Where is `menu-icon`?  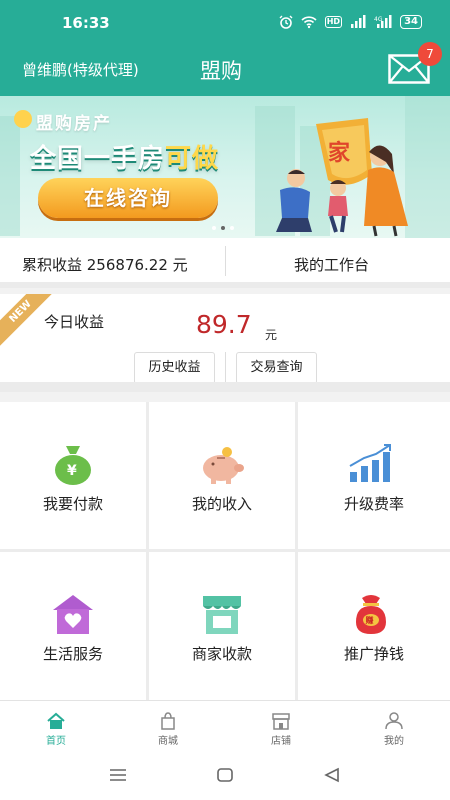
menu-icon is located at coordinates (118, 775).